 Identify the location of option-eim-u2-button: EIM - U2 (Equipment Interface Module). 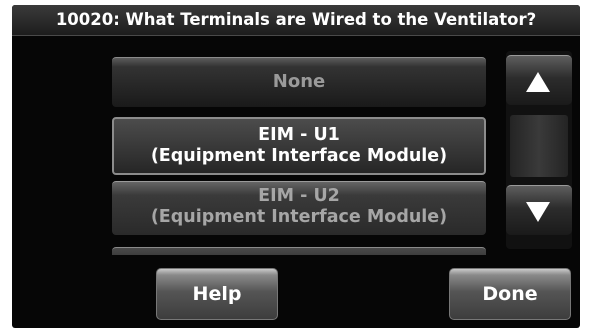
(299, 208).